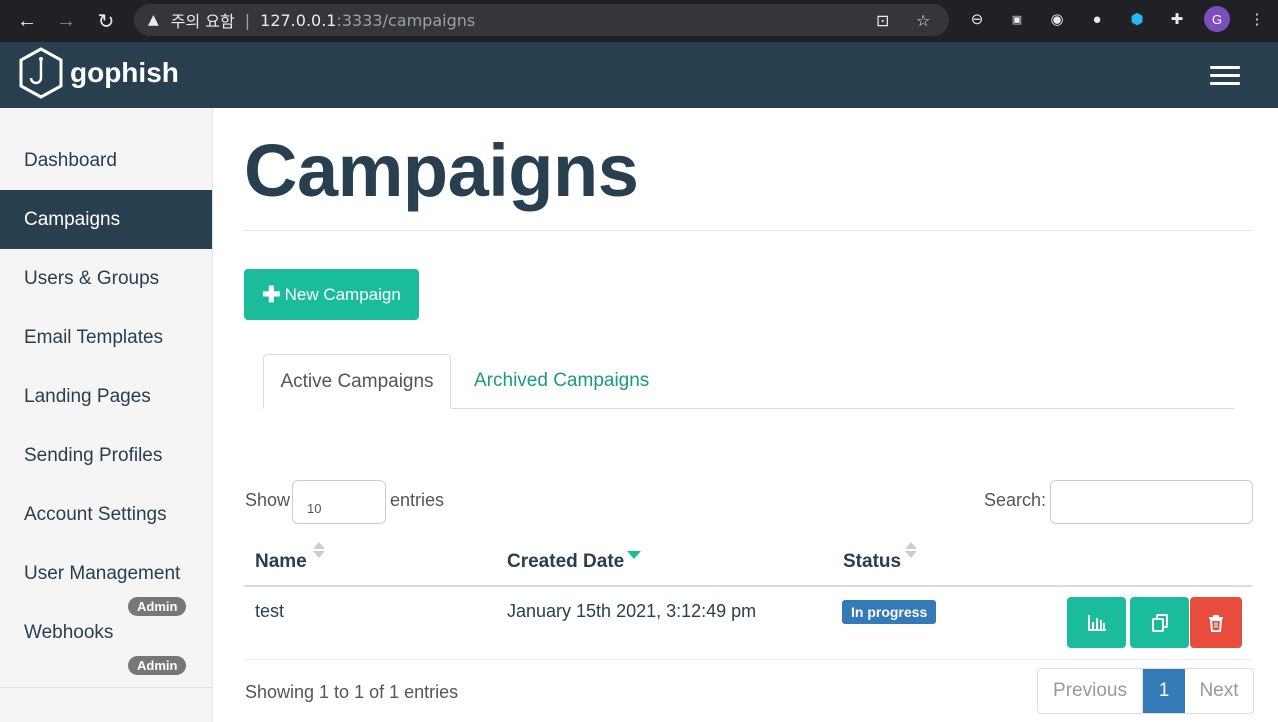 The height and width of the screenshot is (722, 1278). Describe the element at coordinates (106, 455) in the screenshot. I see `sidebar-item-sending-profiles: Sending Profiles` at that location.